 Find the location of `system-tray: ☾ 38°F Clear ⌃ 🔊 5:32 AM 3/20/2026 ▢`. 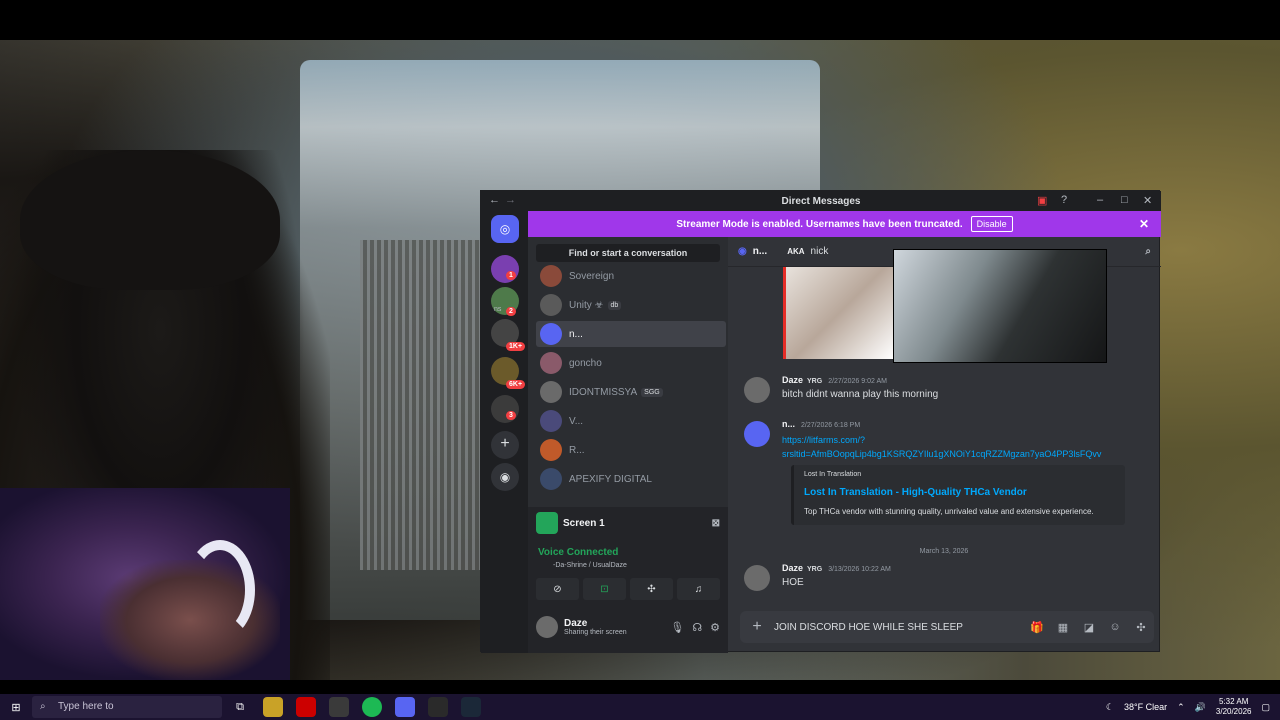

system-tray: ☾ 38°F Clear ⌃ 🔊 5:32 AM 3/20/2026 ▢ is located at coordinates (1188, 707).